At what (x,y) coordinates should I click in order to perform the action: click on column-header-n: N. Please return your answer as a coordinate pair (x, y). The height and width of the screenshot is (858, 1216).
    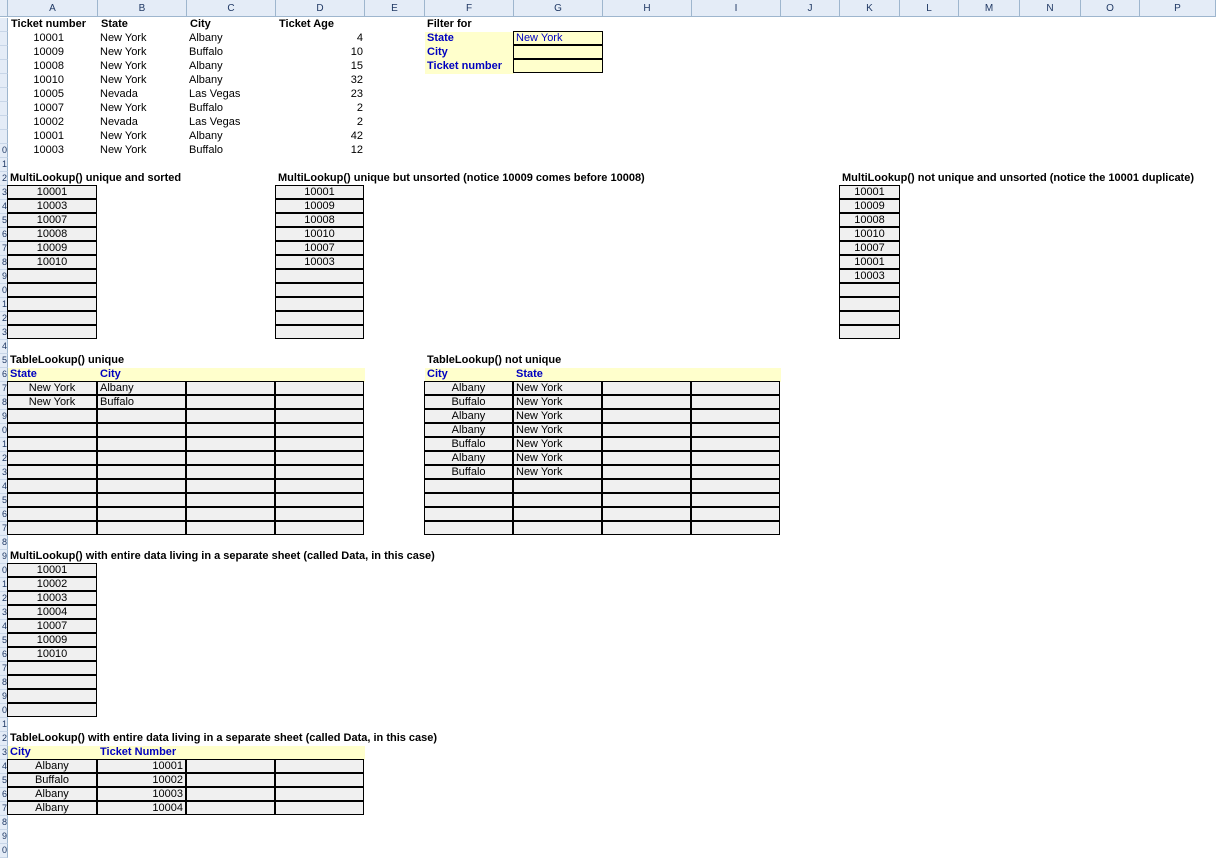
    Looking at the image, I should click on (1050, 8).